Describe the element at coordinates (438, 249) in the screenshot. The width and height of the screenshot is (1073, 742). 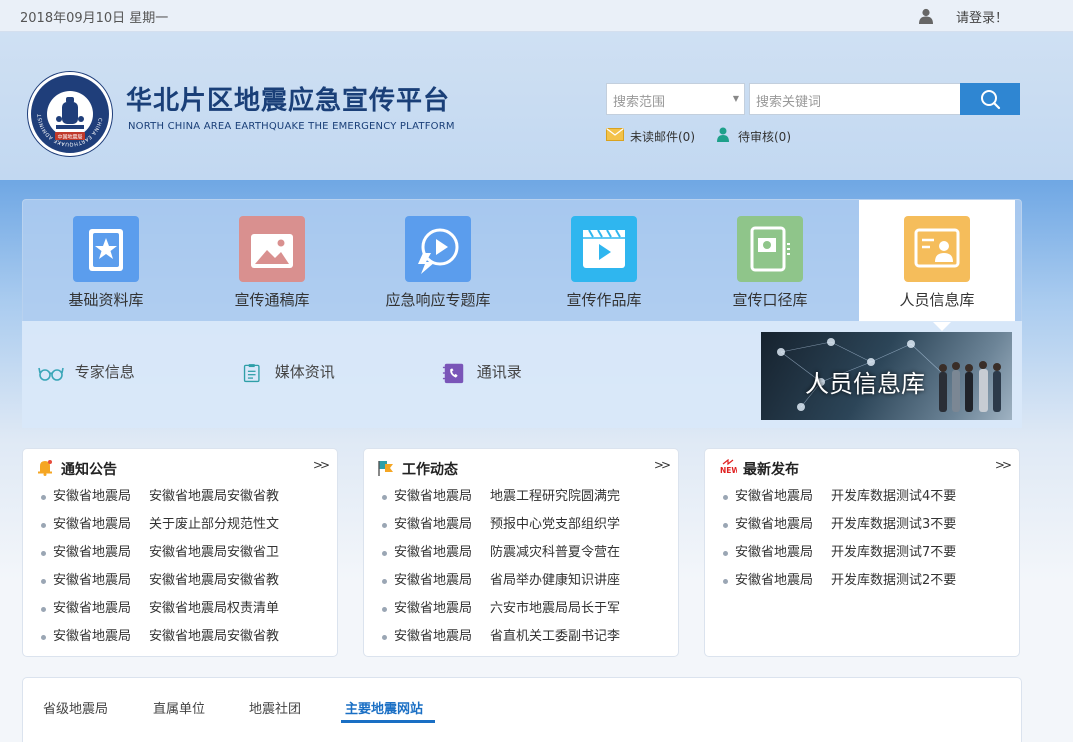
I see `flash-play-icon` at that location.